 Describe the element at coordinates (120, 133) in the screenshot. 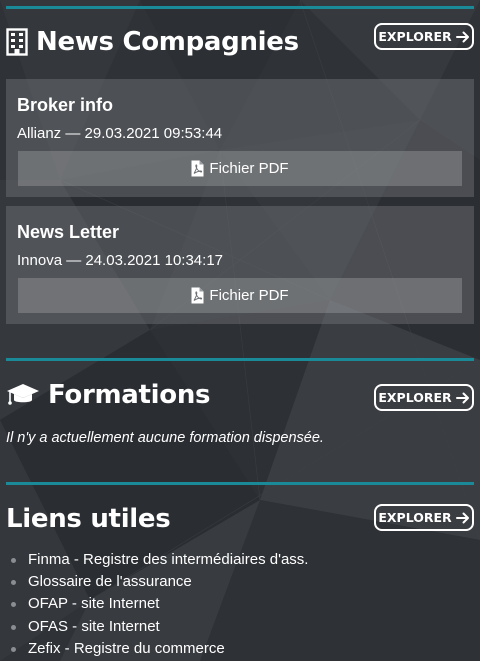

I see `news-card-meta: Allianz — 29.03.2021 09:53:44` at that location.